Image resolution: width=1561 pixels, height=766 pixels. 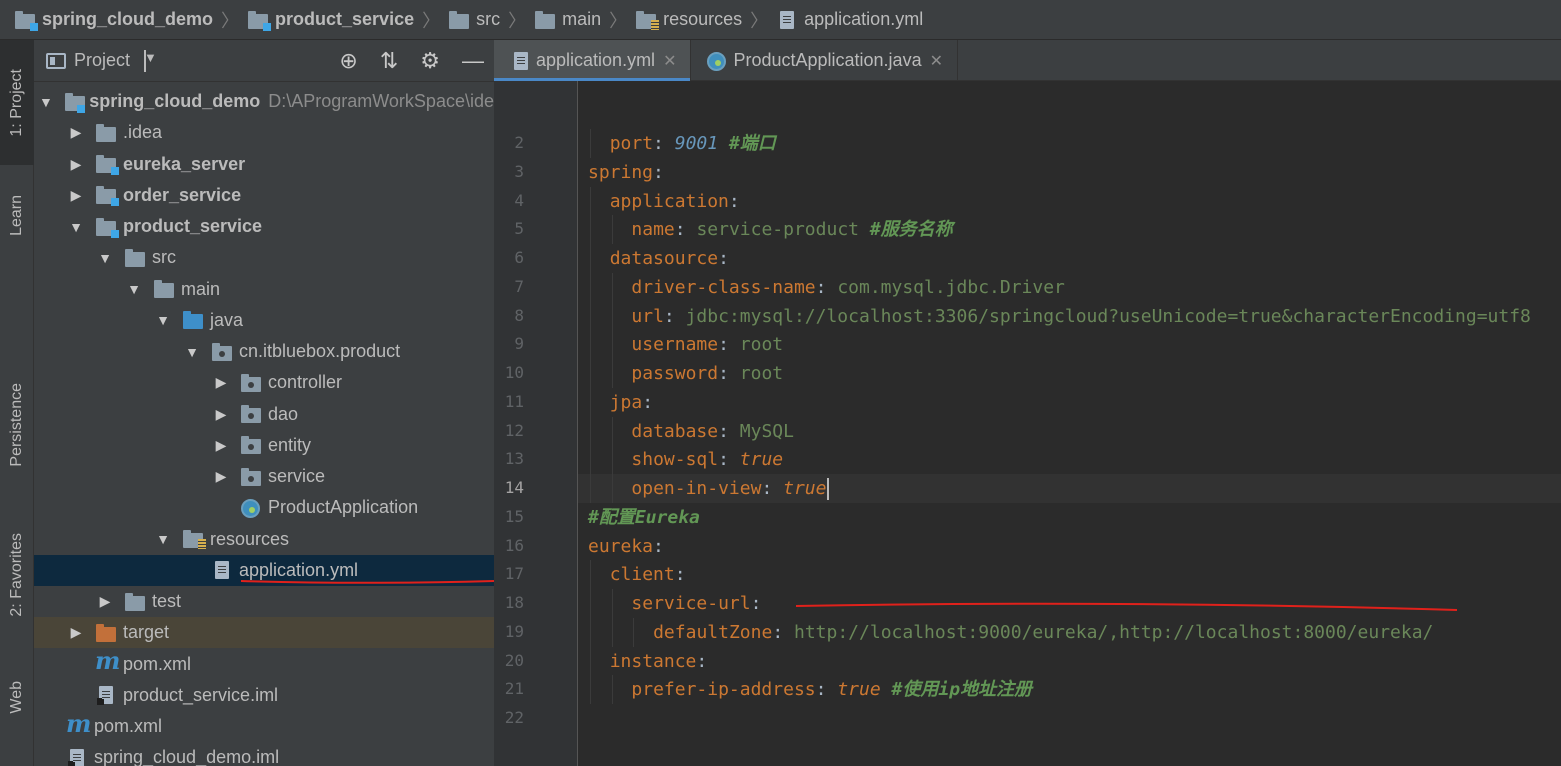 I want to click on tree-item: ▼ resources, so click(x=264, y=539).